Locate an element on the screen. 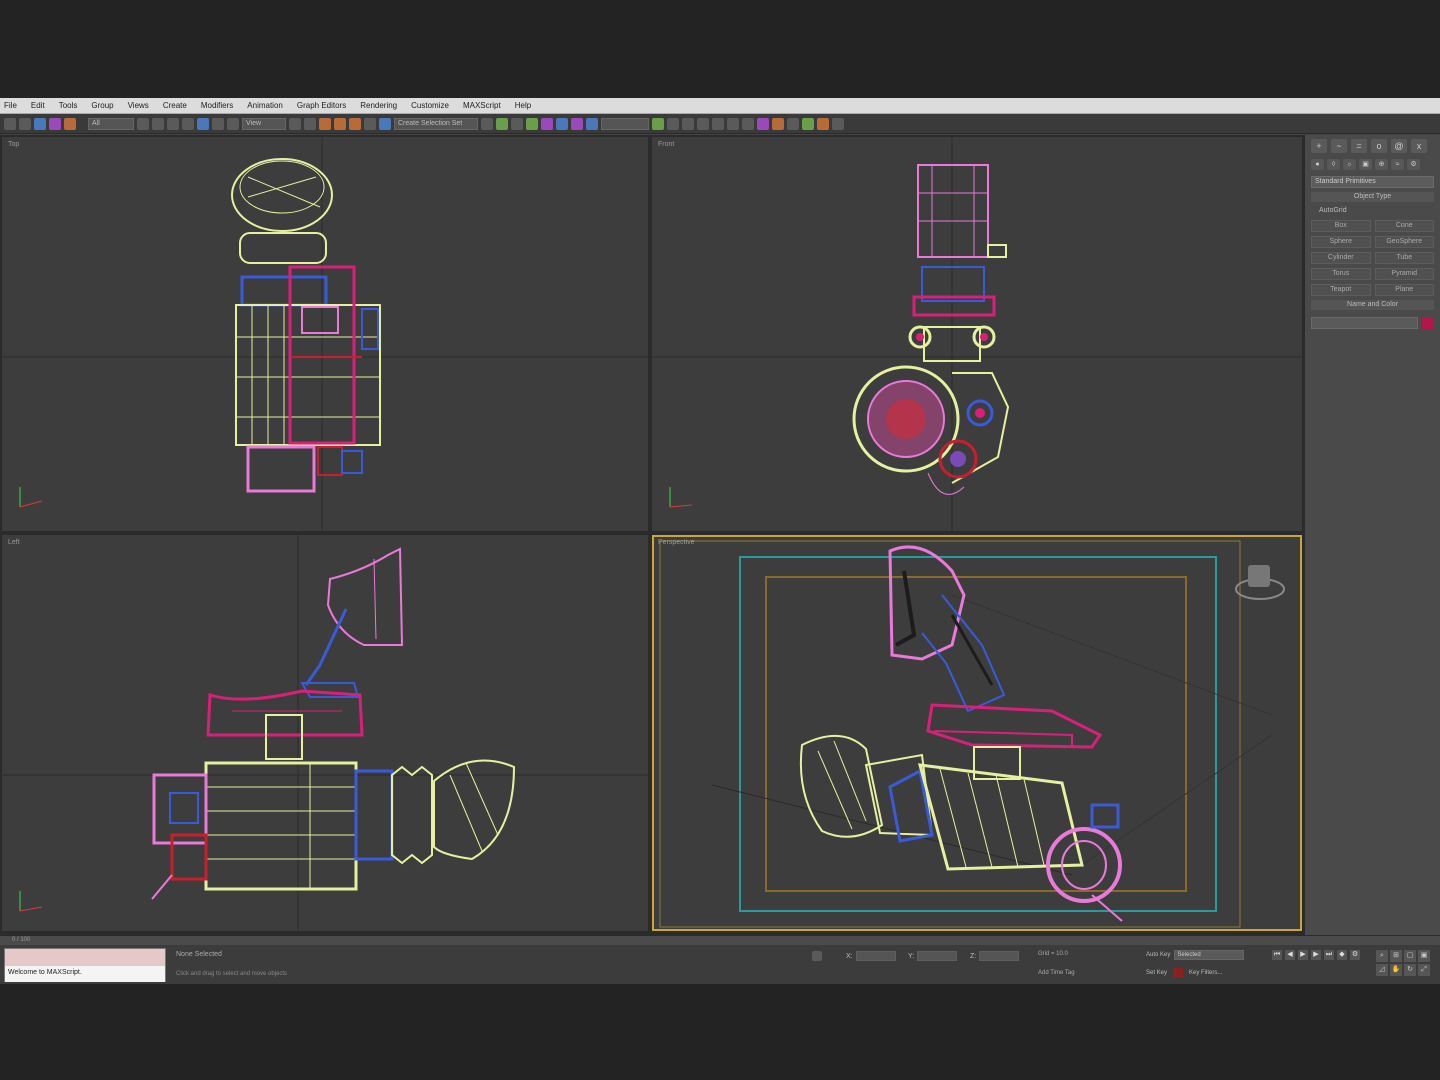 This screenshot has height=1080, width=1440. auto-key-button: Auto Key is located at coordinates (1158, 955).